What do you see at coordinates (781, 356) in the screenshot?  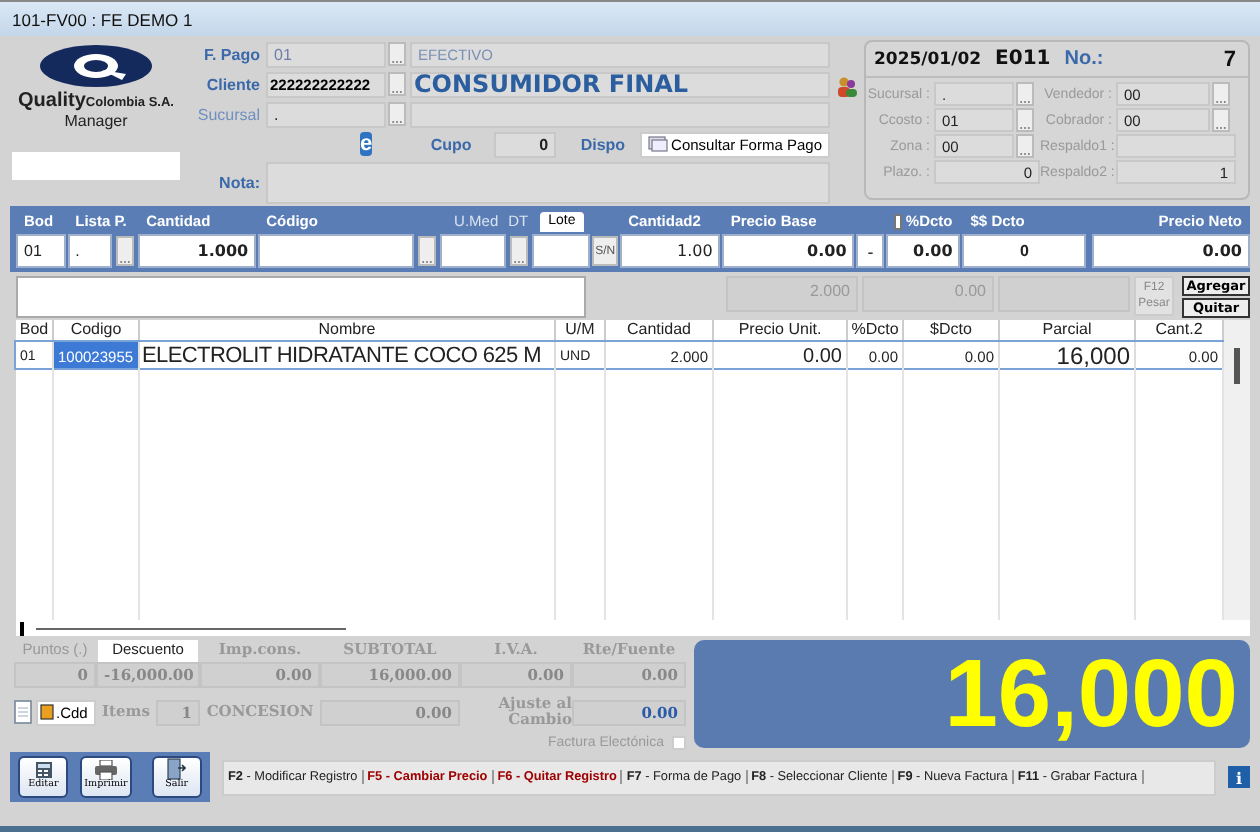 I see `table-cell: 0.00` at bounding box center [781, 356].